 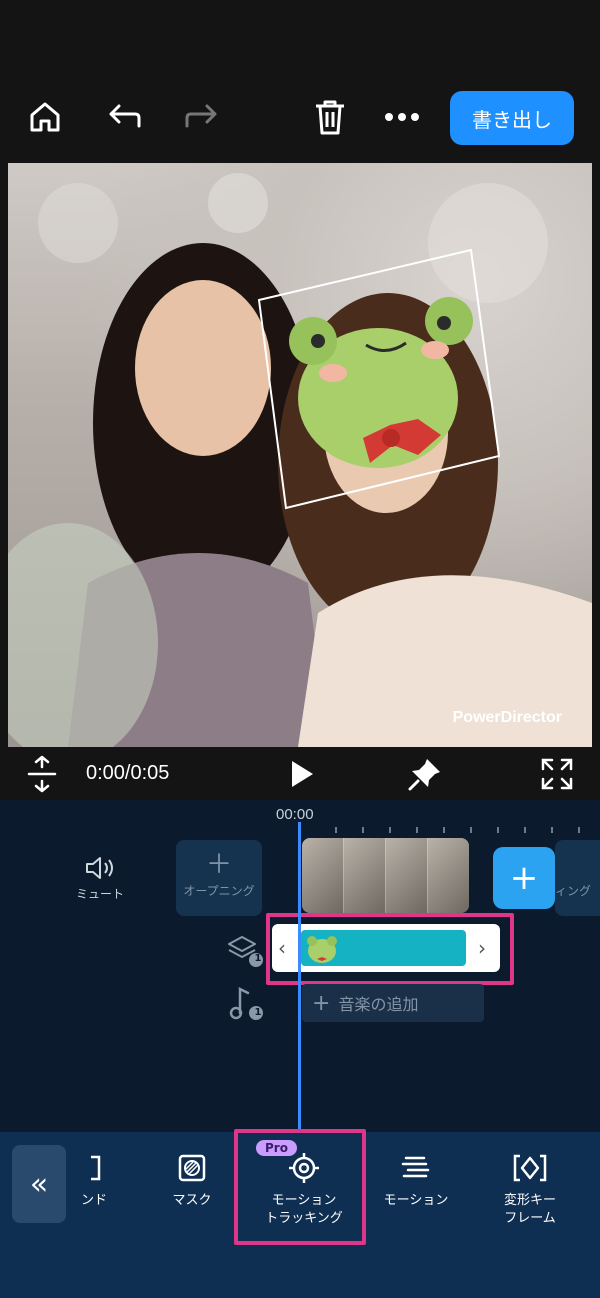 What do you see at coordinates (573, 891) in the screenshot?
I see `ending-label: ィング` at bounding box center [573, 891].